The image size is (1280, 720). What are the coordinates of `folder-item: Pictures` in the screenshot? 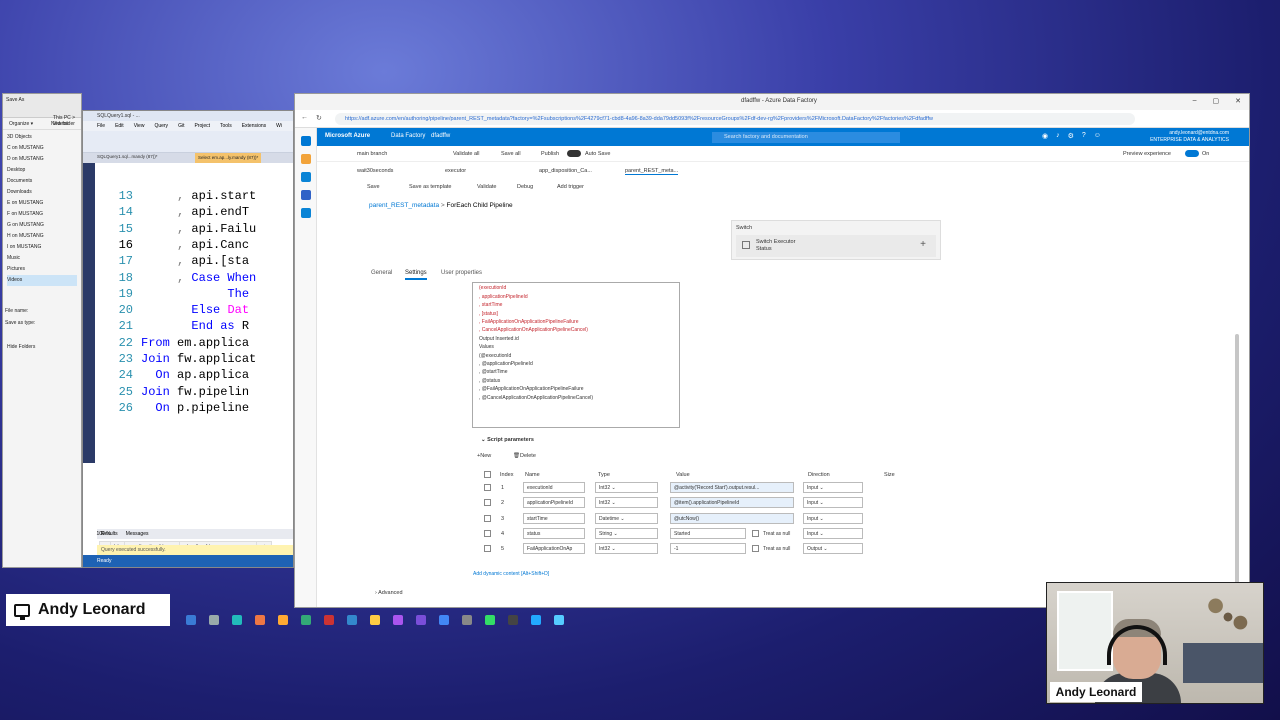 It's located at (42, 269).